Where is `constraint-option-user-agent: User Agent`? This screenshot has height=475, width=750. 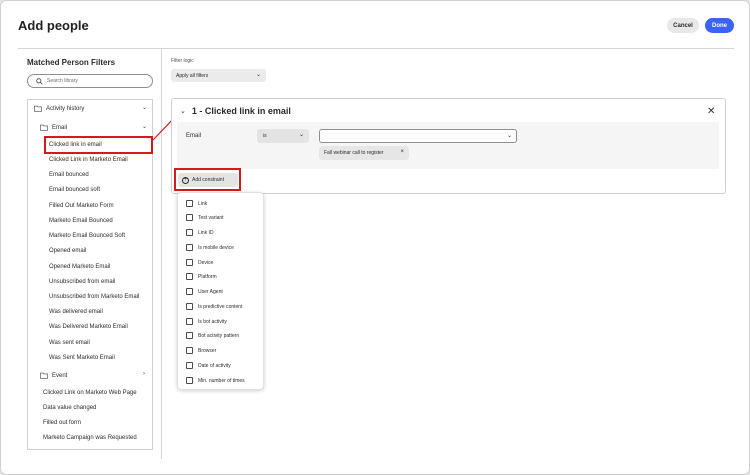 constraint-option-user-agent: User Agent is located at coordinates (204, 291).